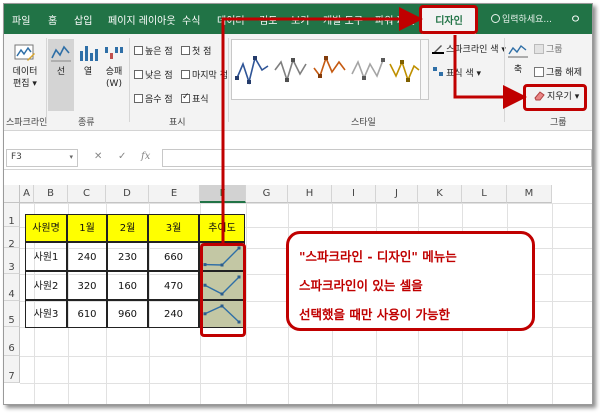  I want to click on axis-button: 축, so click(518, 58).